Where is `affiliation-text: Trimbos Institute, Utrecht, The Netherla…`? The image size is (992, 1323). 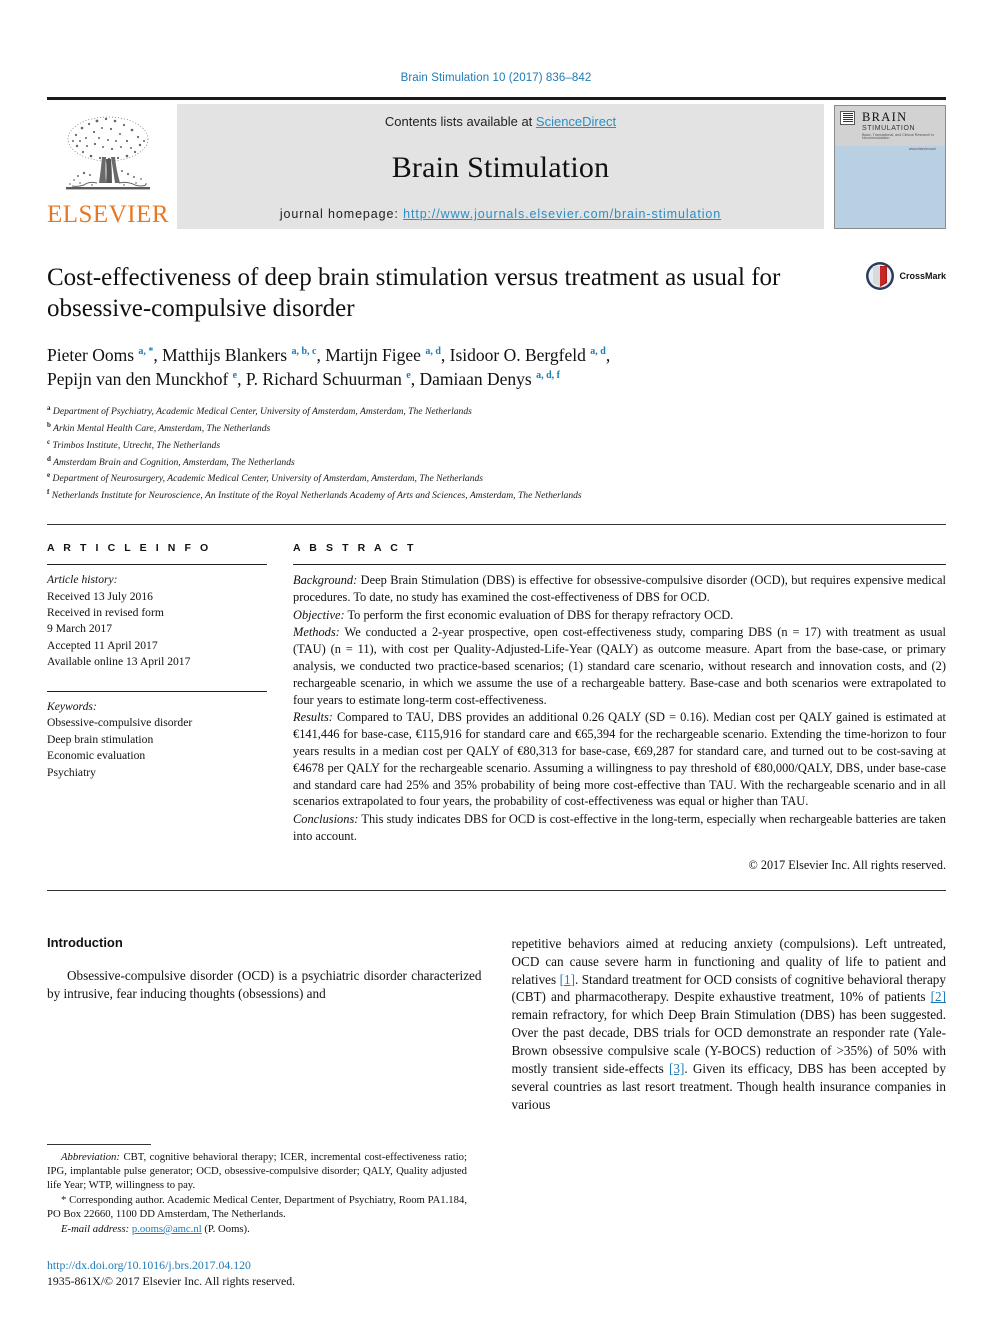 affiliation-text: Trimbos Institute, Utrecht, The Netherla… is located at coordinates (136, 445).